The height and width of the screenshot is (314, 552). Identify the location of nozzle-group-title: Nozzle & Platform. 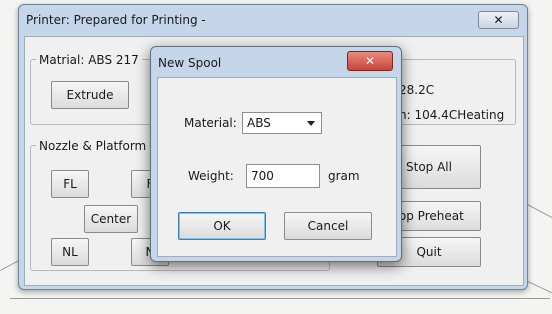
(93, 146).